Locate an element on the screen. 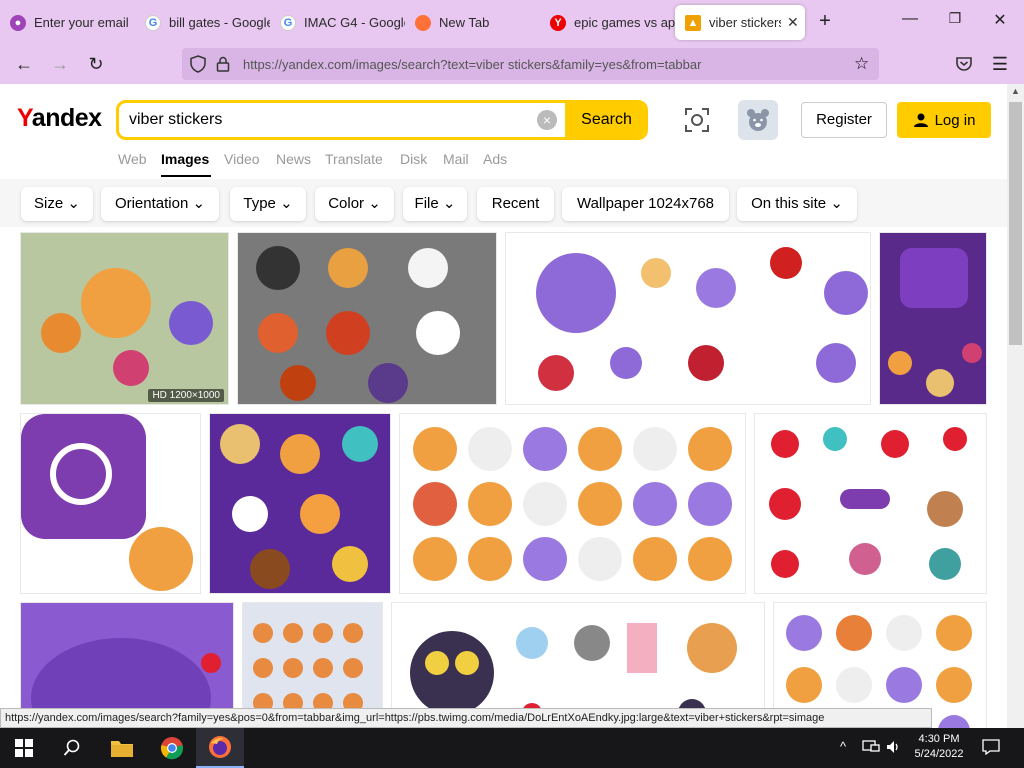 The height and width of the screenshot is (768, 1024). service-web: Web is located at coordinates (132, 159).